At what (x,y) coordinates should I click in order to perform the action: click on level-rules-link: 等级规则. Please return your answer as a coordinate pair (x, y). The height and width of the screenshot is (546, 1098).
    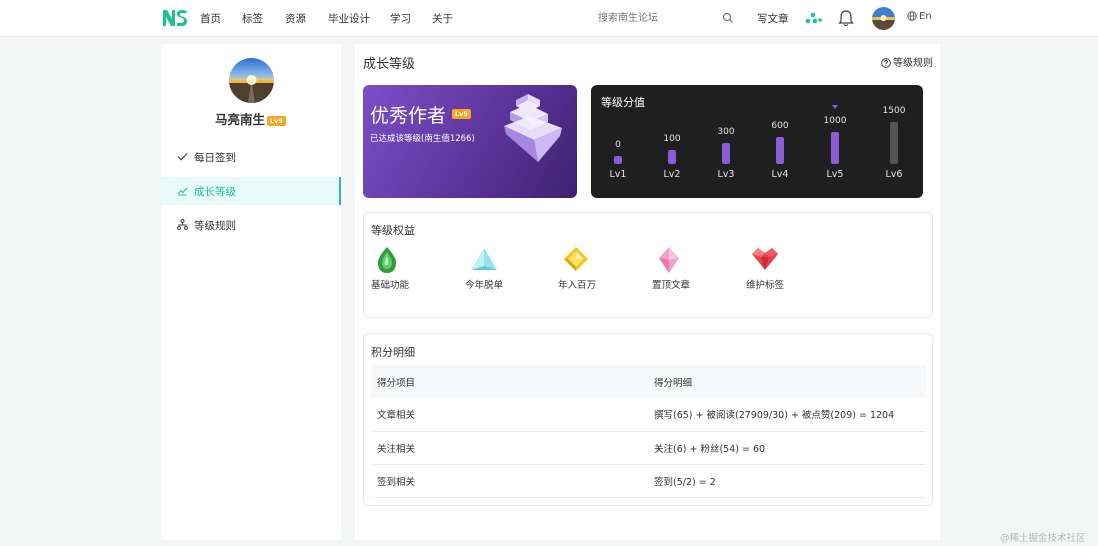
    Looking at the image, I should click on (907, 61).